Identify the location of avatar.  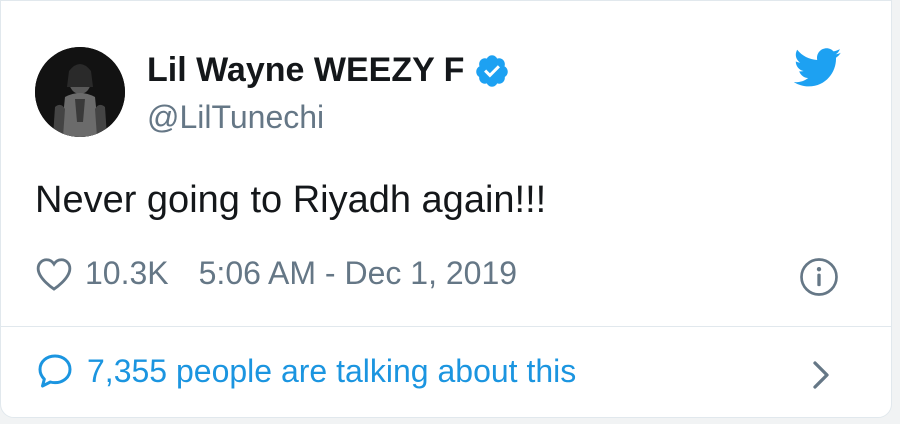
(80, 92).